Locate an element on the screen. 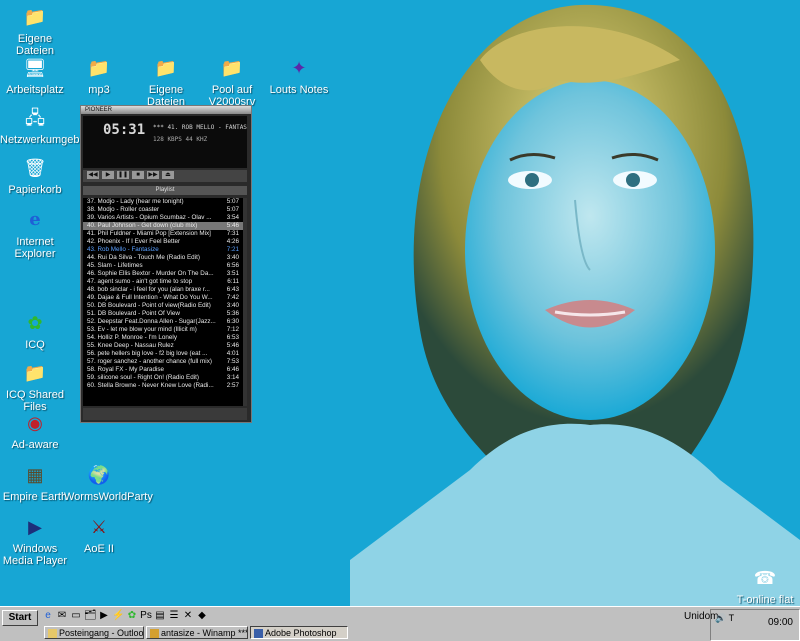 This screenshot has height=641, width=800. desktop-icon-mp3: 📁 mp3 is located at coordinates (99, 75).